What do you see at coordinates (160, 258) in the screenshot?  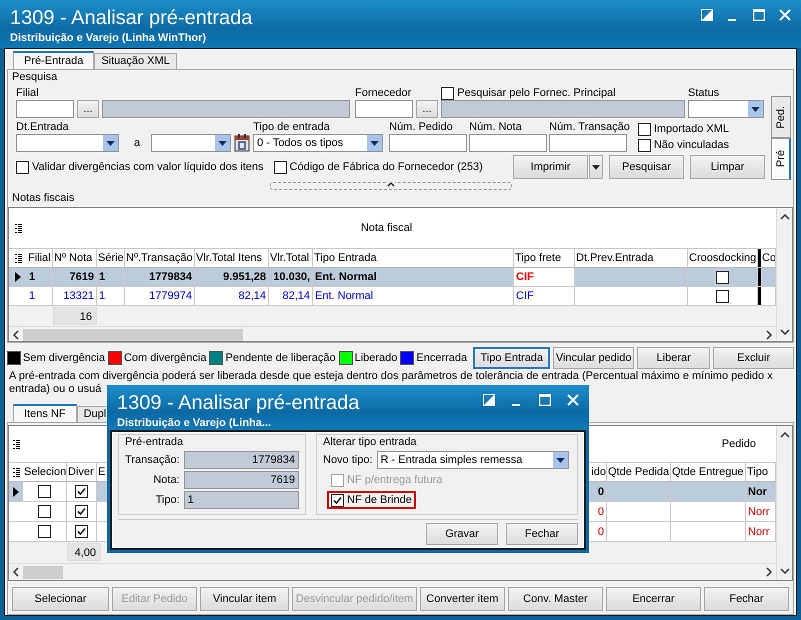 I see `column-header: Nº.Transação` at bounding box center [160, 258].